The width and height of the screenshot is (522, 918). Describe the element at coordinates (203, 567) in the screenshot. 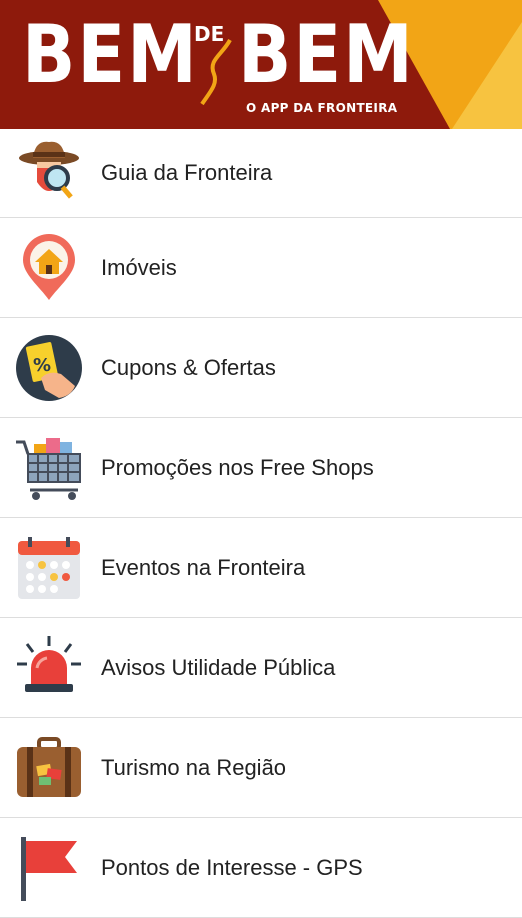

I see `menu-item-label: Eventos na Fronteira` at that location.